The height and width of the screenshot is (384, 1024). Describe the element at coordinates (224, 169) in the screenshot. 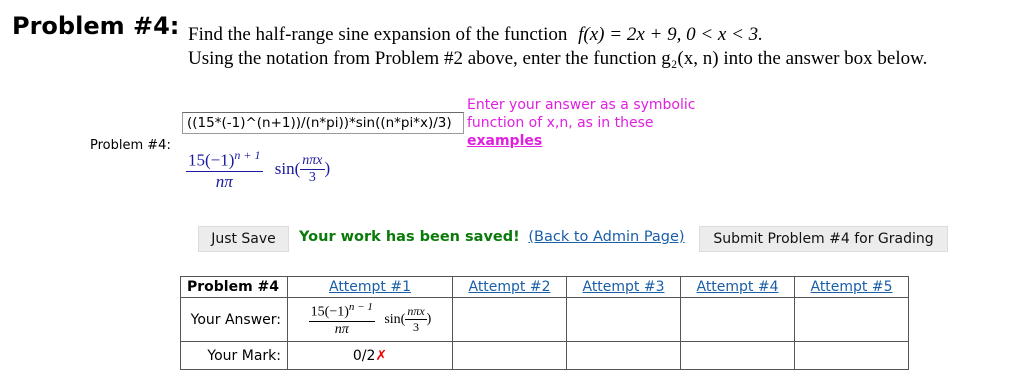

I see `preview-fraction: 15(−1)n + 1 nπ` at that location.